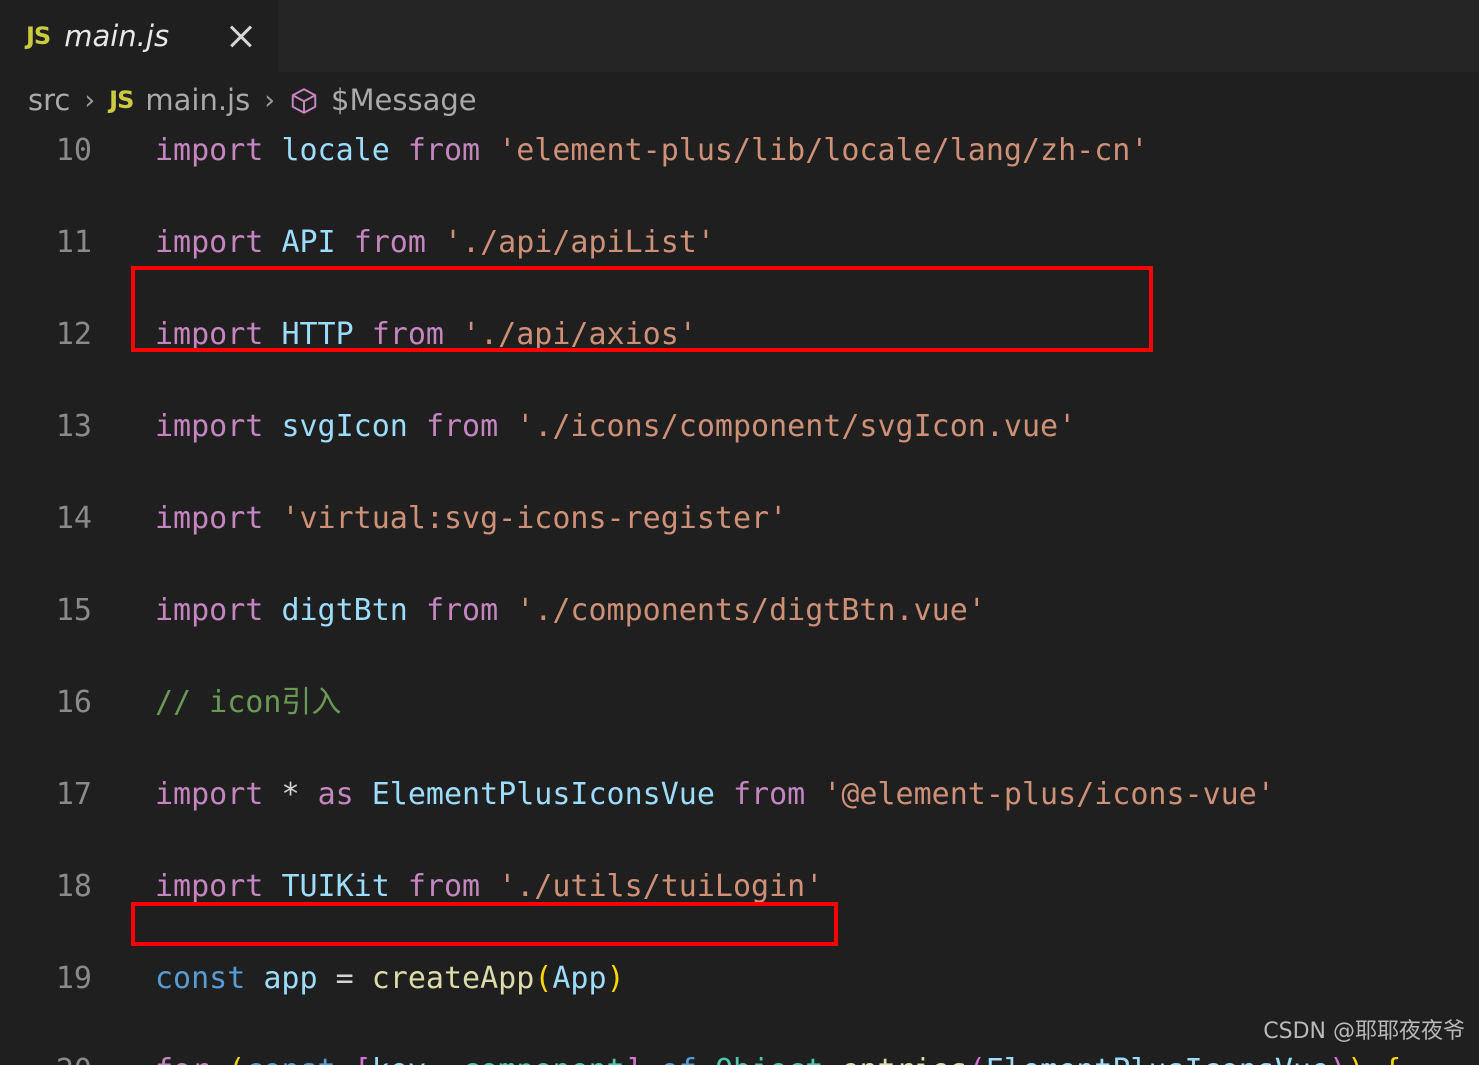  I want to click on line-number: 13, so click(73, 426).